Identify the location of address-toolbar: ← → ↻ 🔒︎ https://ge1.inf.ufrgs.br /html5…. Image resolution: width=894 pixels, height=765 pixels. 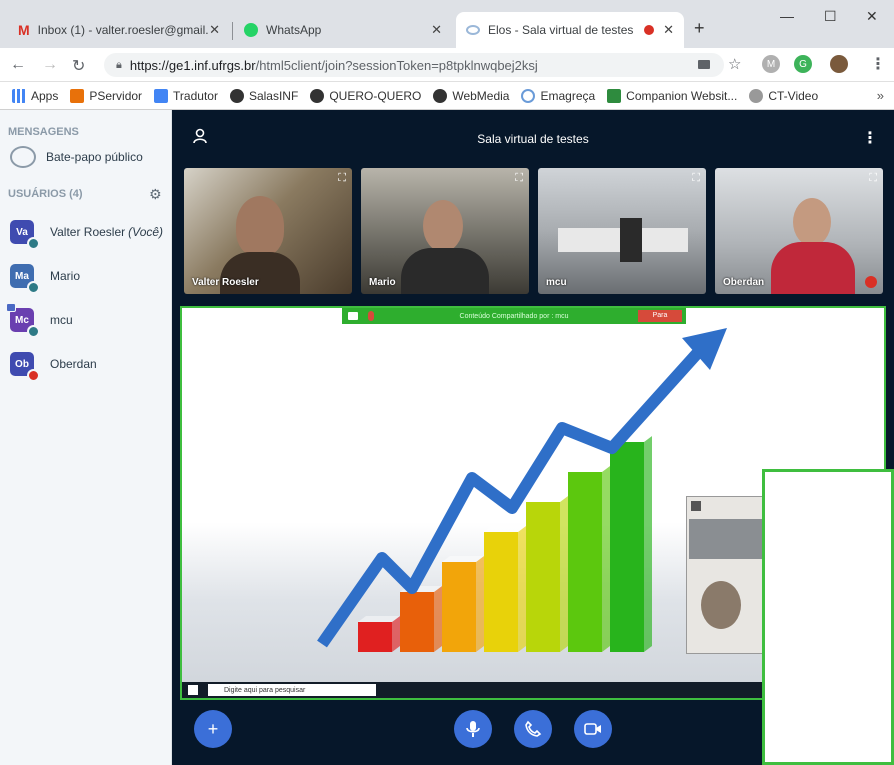
(447, 65).